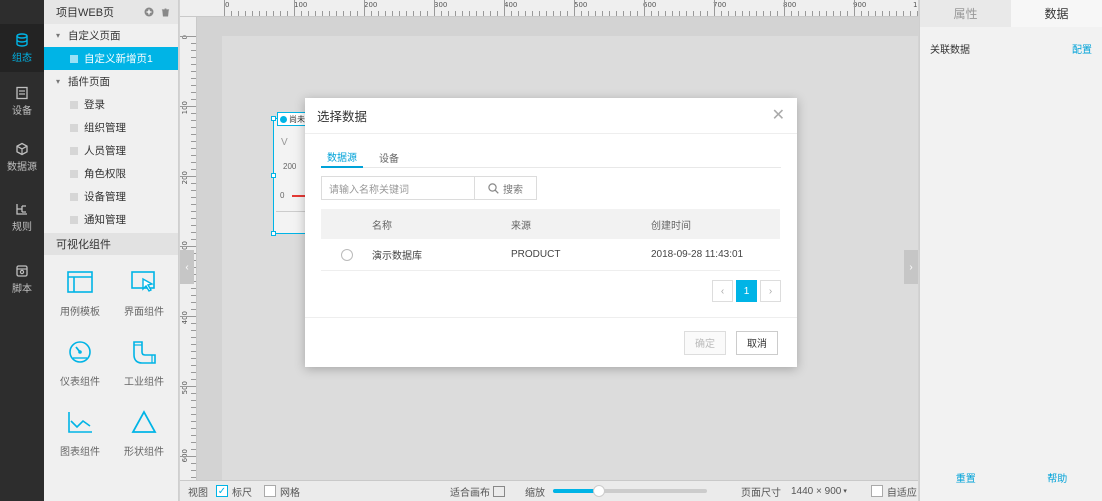 The height and width of the screenshot is (501, 1102). Describe the element at coordinates (746, 291) in the screenshot. I see `page-button: 1` at that location.